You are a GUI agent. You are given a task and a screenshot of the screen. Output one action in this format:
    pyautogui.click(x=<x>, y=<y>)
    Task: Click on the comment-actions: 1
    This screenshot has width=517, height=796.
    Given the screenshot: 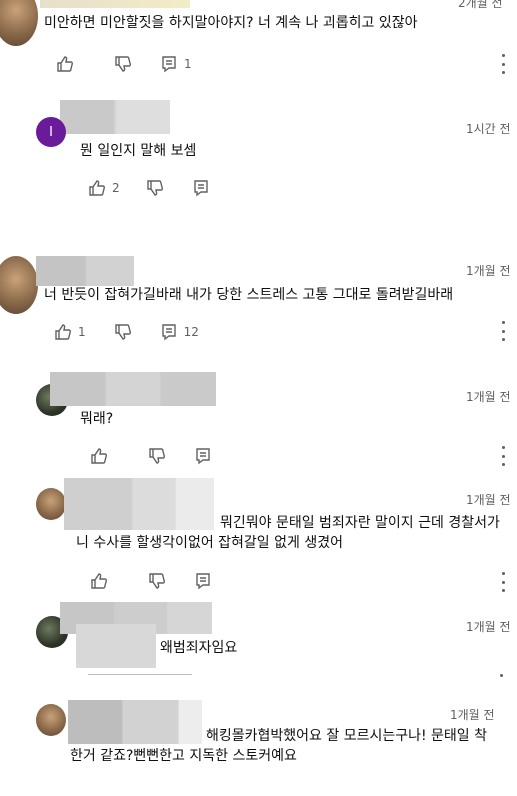 What is the action you would take?
    pyautogui.click(x=124, y=64)
    